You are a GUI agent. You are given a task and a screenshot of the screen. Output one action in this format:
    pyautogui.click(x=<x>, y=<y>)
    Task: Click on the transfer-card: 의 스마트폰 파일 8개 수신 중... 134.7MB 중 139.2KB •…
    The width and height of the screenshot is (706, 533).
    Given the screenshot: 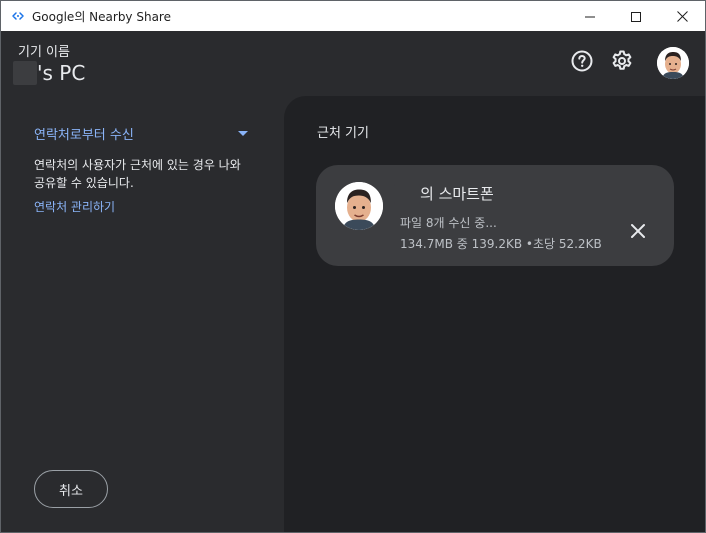 What is the action you would take?
    pyautogui.click(x=495, y=215)
    